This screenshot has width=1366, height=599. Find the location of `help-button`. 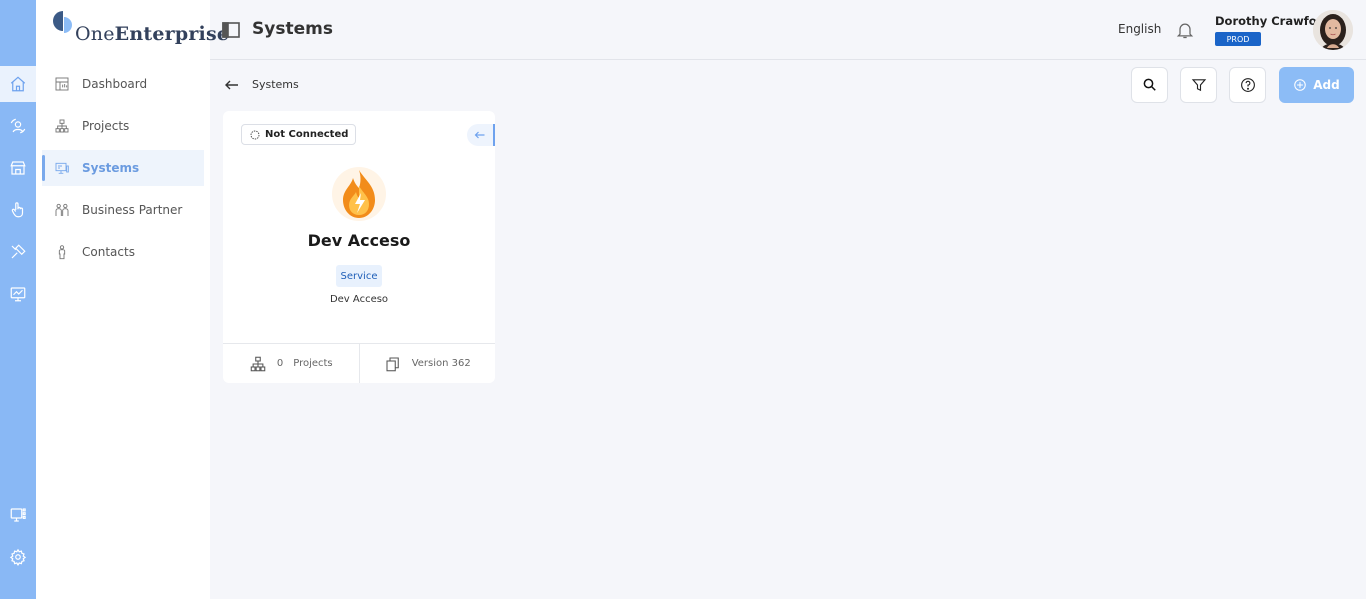

help-button is located at coordinates (1247, 85).